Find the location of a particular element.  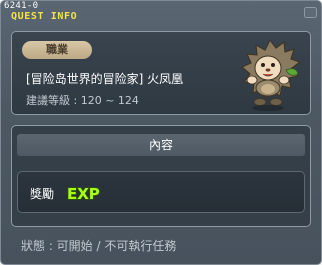

reward-box: 獎勵 EXP is located at coordinates (161, 192).